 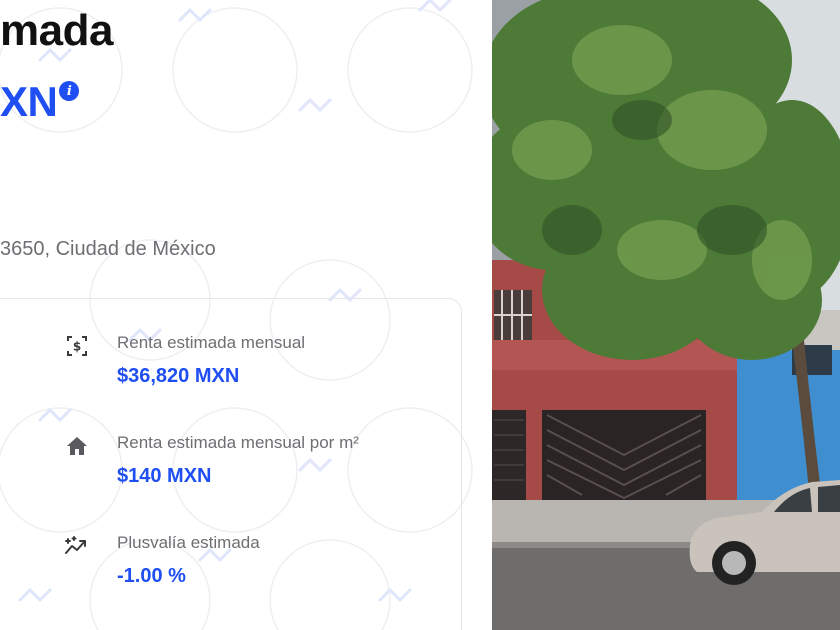 I want to click on address-text: 3650, Ciudad de México, so click(x=108, y=249).